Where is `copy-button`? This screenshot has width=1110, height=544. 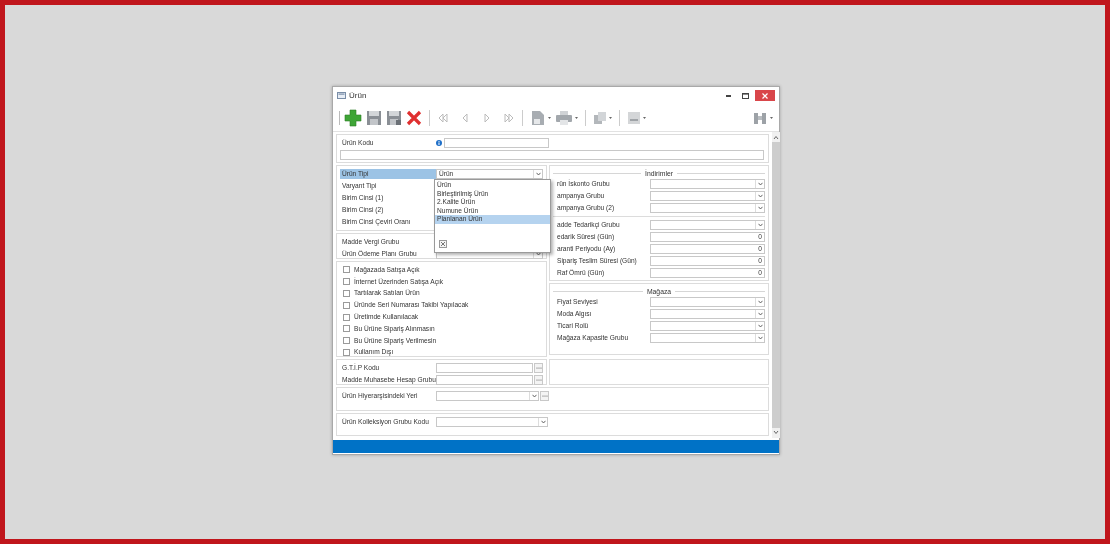
copy-button is located at coordinates (602, 117).